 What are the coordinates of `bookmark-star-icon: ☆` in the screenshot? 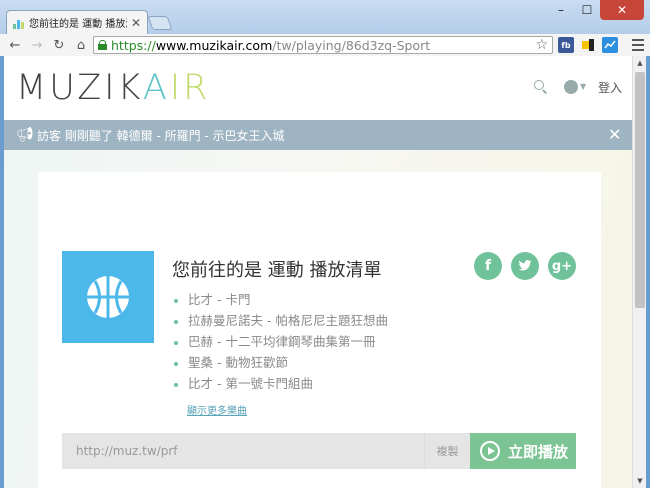 It's located at (541, 45).